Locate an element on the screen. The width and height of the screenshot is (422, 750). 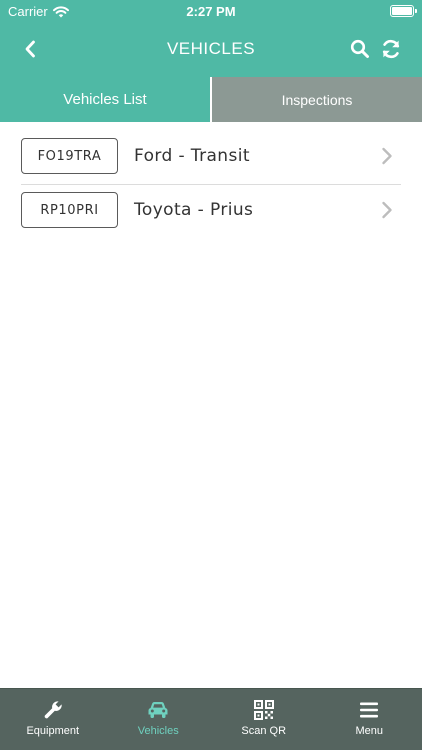
vehicle-name: Ford - Transit is located at coordinates (192, 156).